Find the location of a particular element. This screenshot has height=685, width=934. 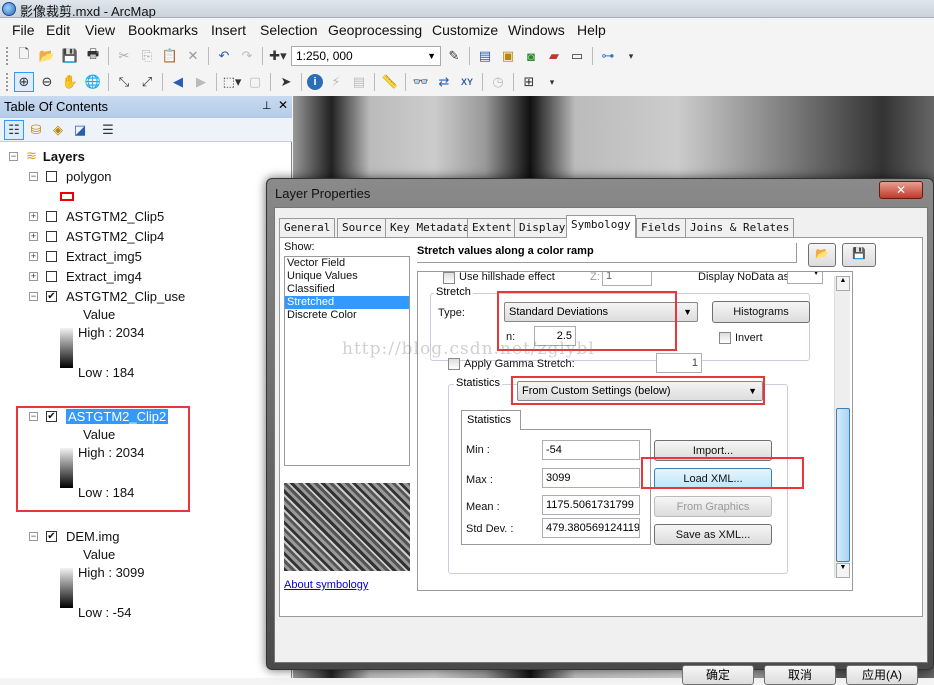

histograms-button: Histograms is located at coordinates (761, 312).